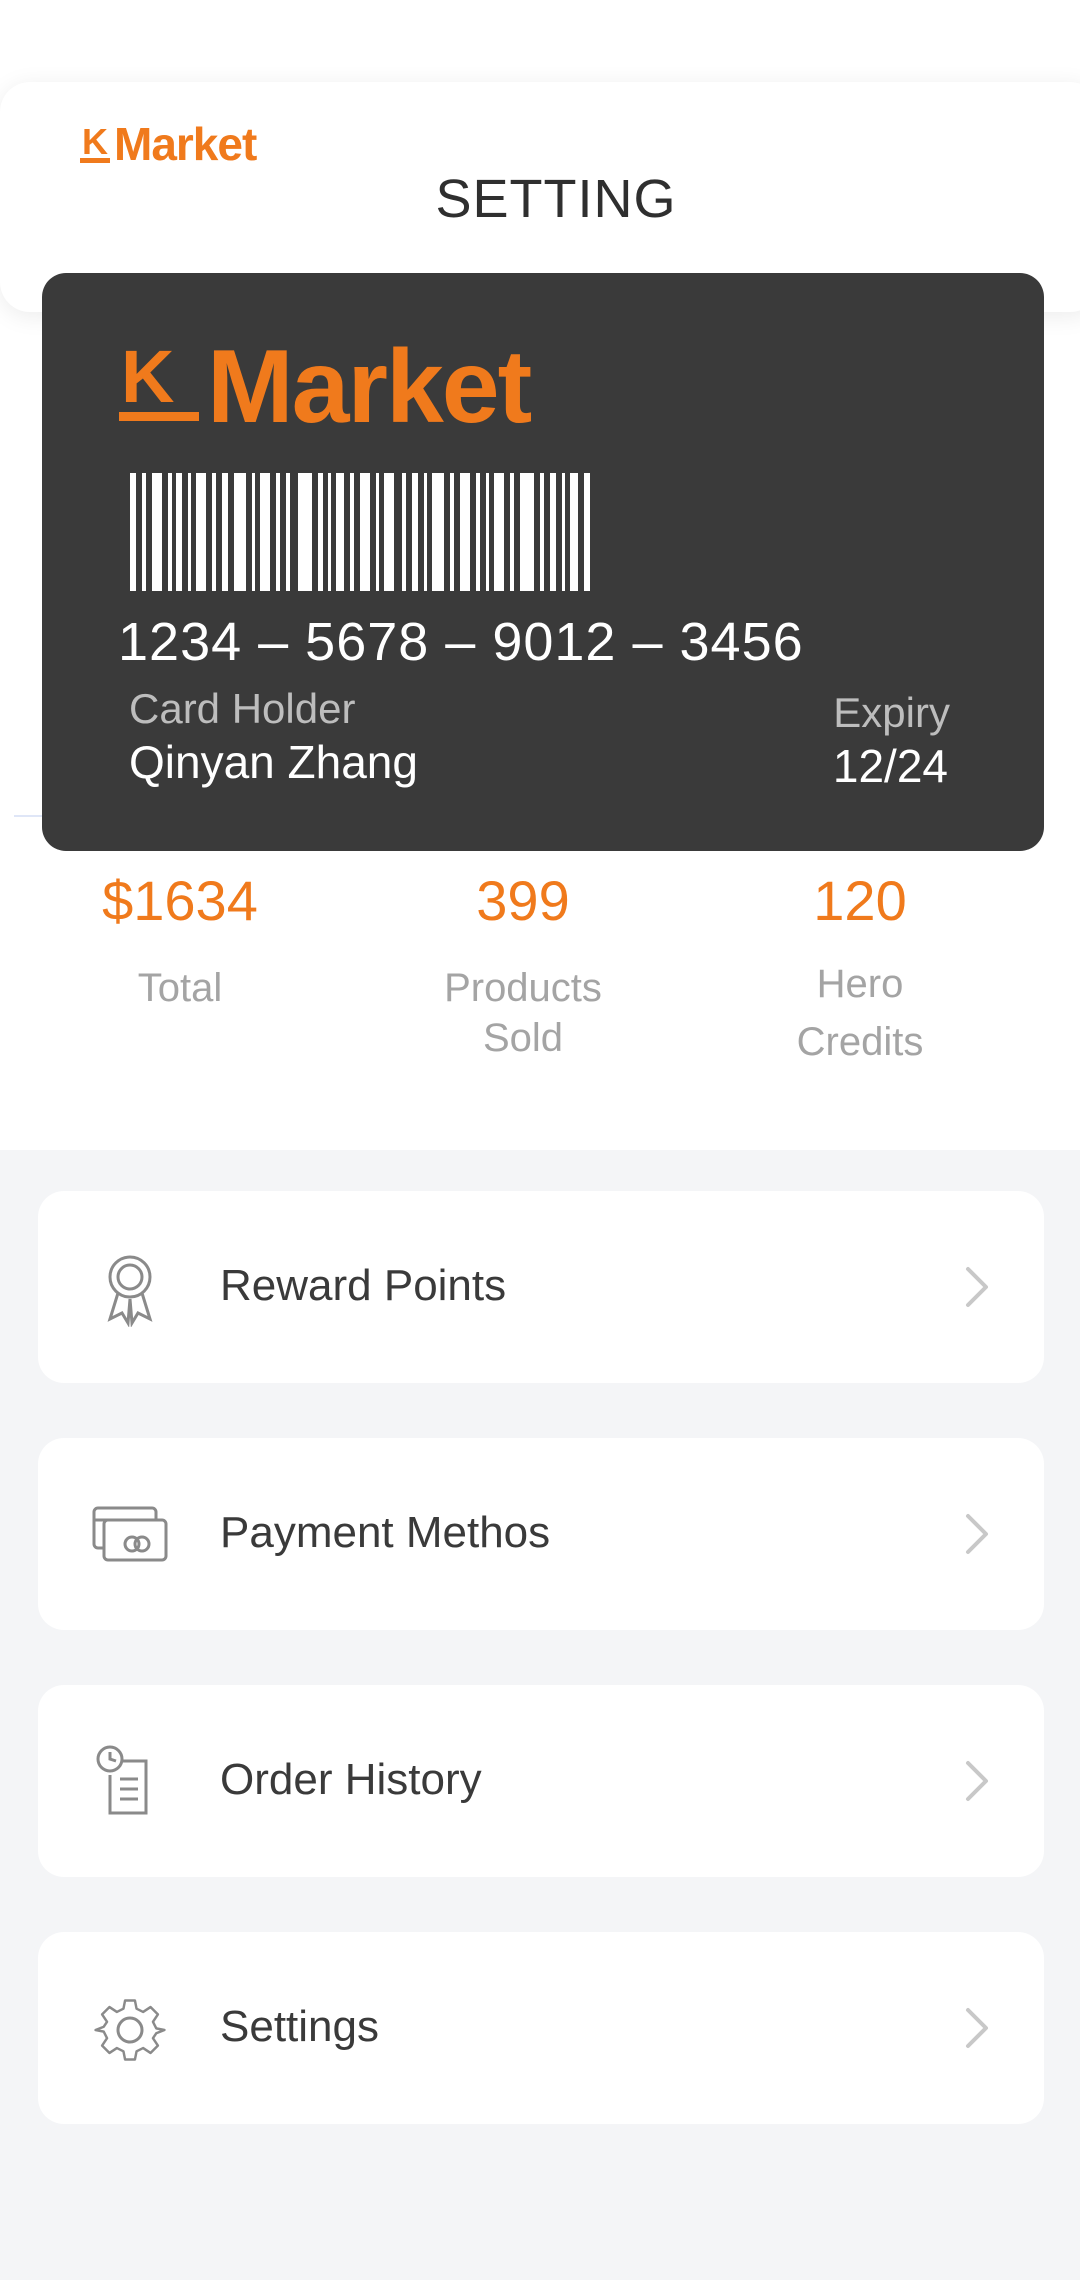  I want to click on credit-card-icon, so click(130, 1534).